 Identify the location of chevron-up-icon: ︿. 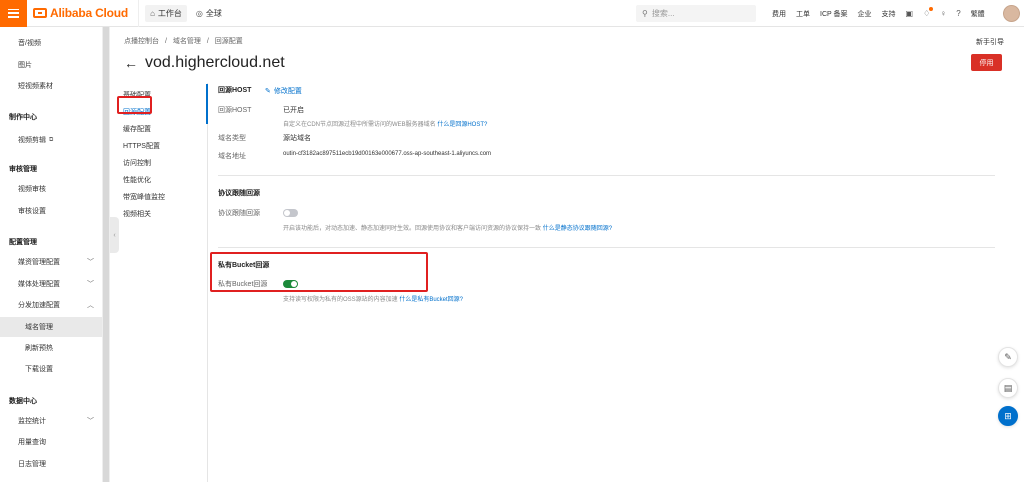
(90, 305).